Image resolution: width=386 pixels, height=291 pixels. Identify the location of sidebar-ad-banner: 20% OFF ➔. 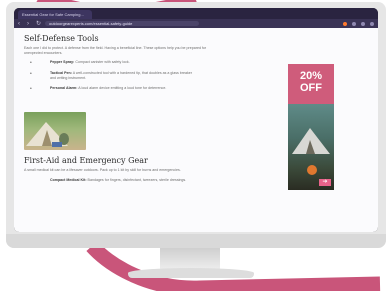
(311, 127).